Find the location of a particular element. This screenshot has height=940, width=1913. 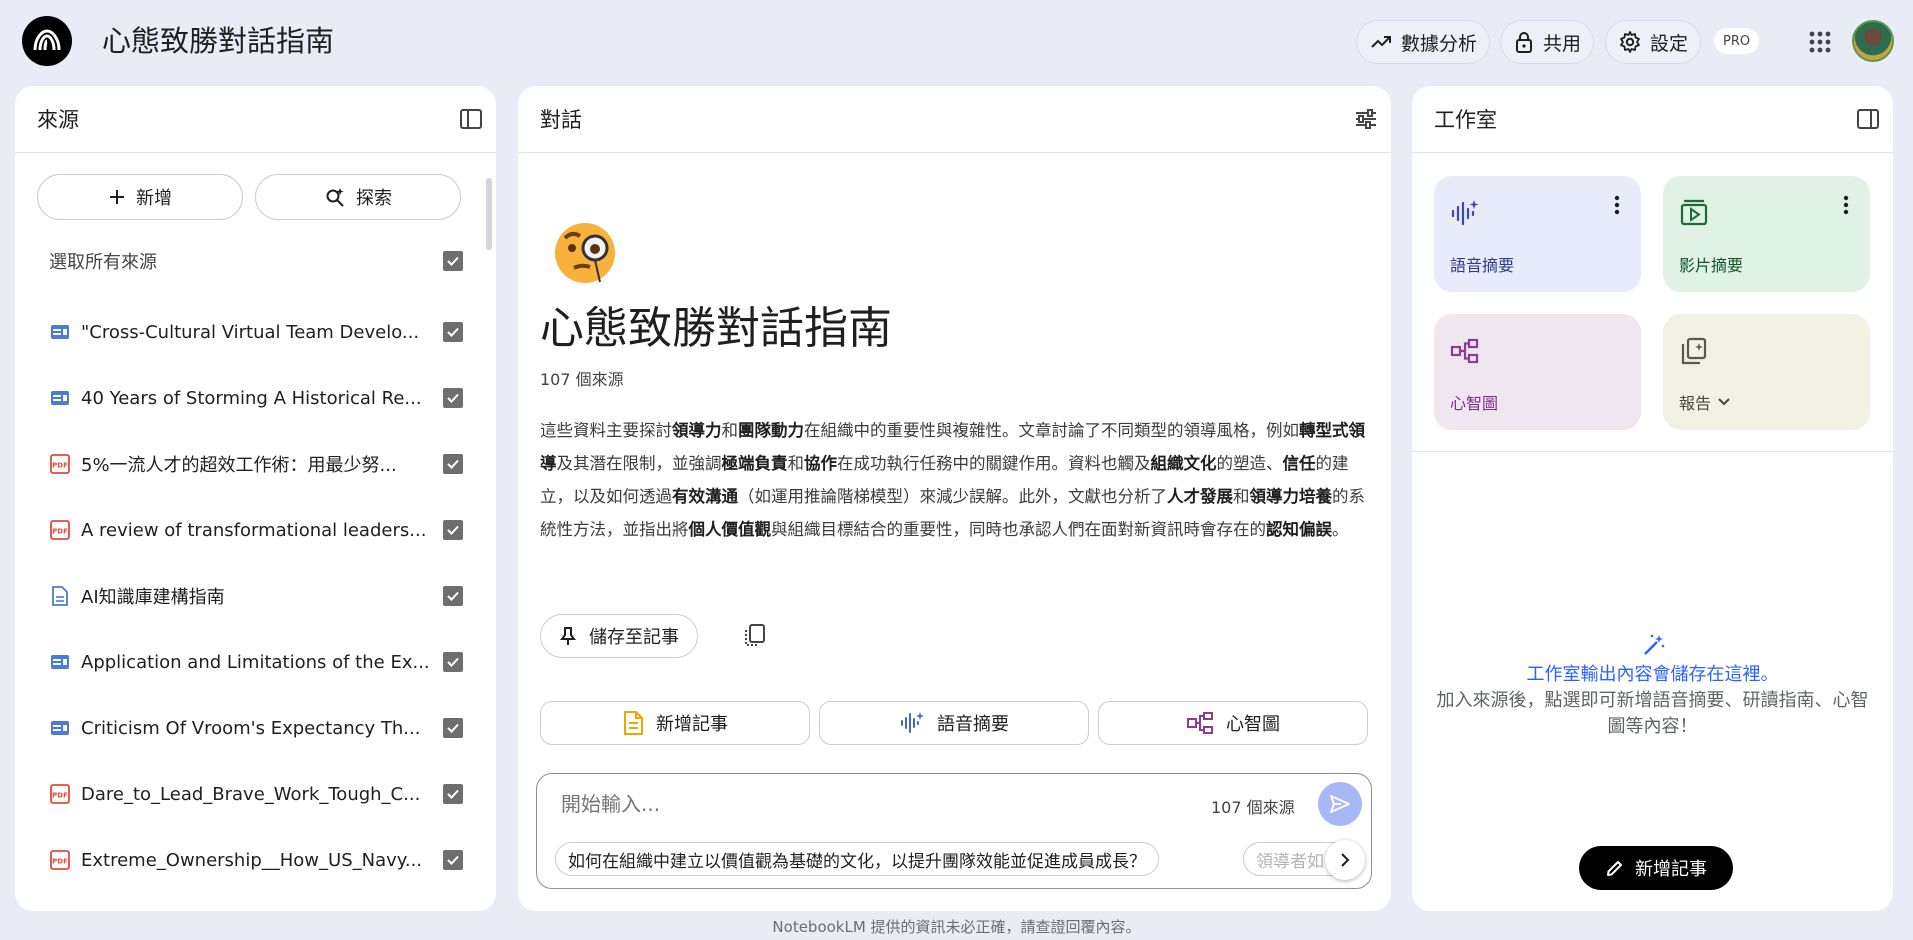

chat-input is located at coordinates (861, 804).